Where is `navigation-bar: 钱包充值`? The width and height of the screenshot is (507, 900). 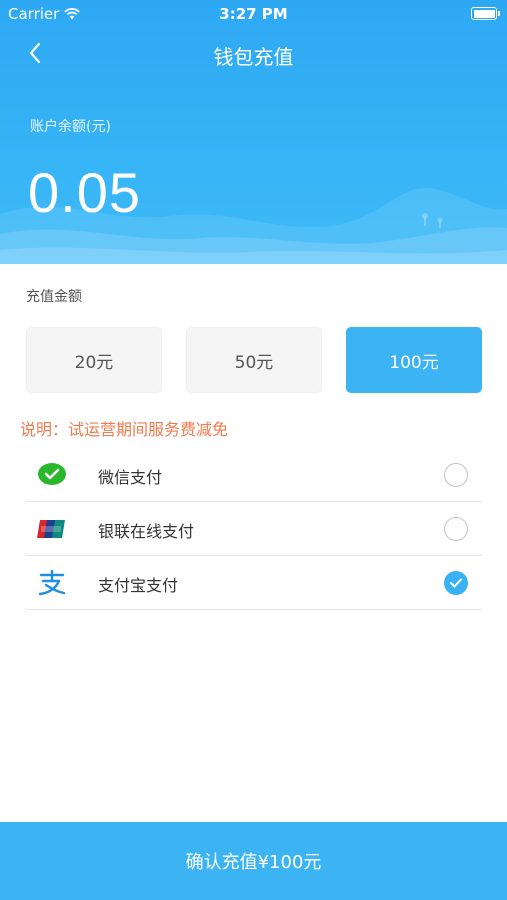 navigation-bar: 钱包充值 is located at coordinates (253, 53).